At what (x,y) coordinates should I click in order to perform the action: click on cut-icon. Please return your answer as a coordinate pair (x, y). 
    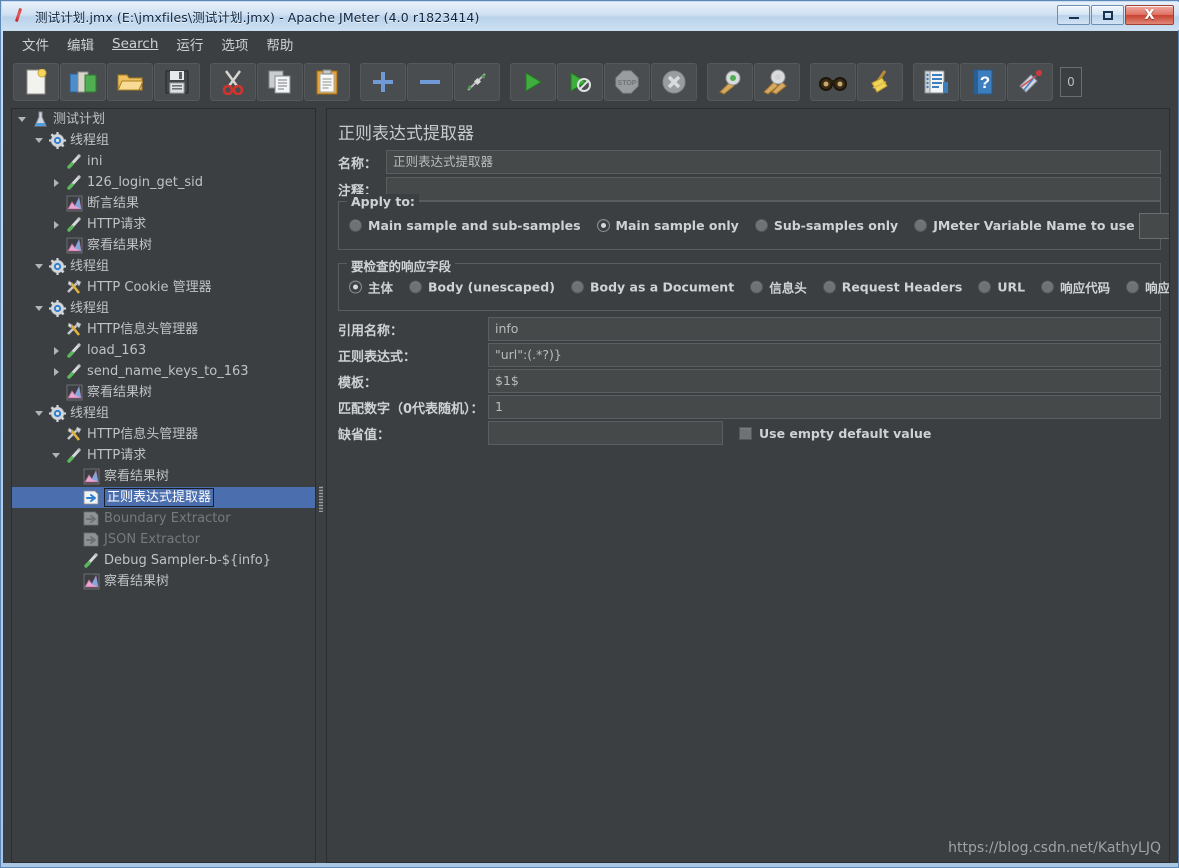
    Looking at the image, I should click on (233, 82).